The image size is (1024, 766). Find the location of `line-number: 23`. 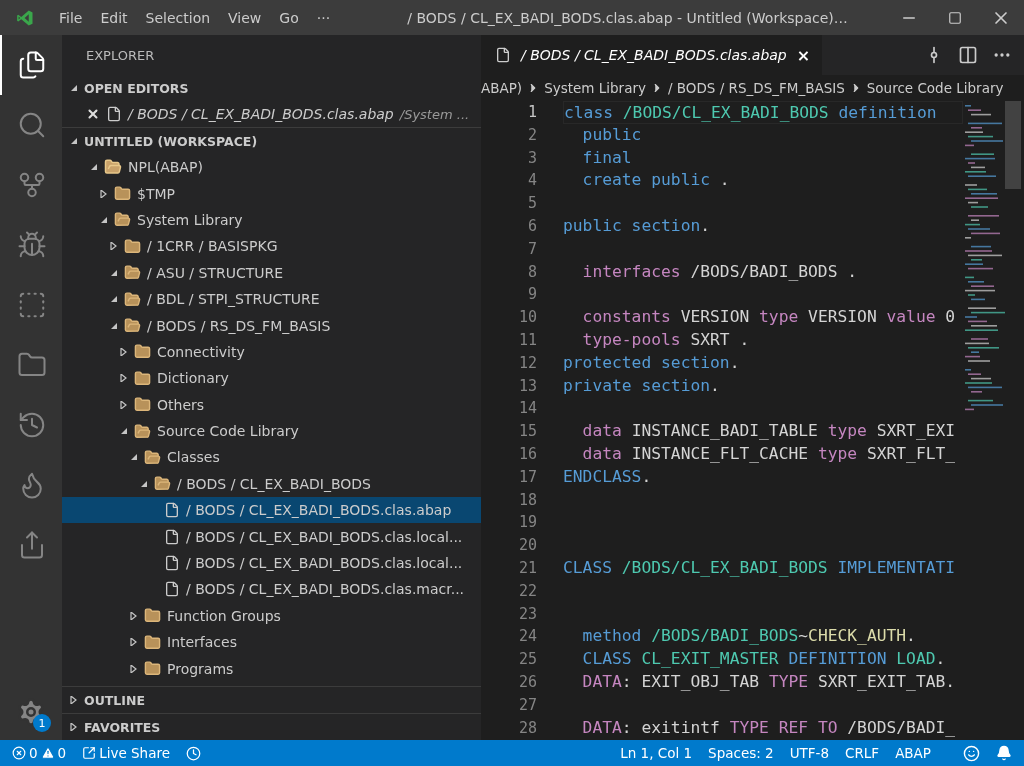

line-number: 23 is located at coordinates (527, 614).